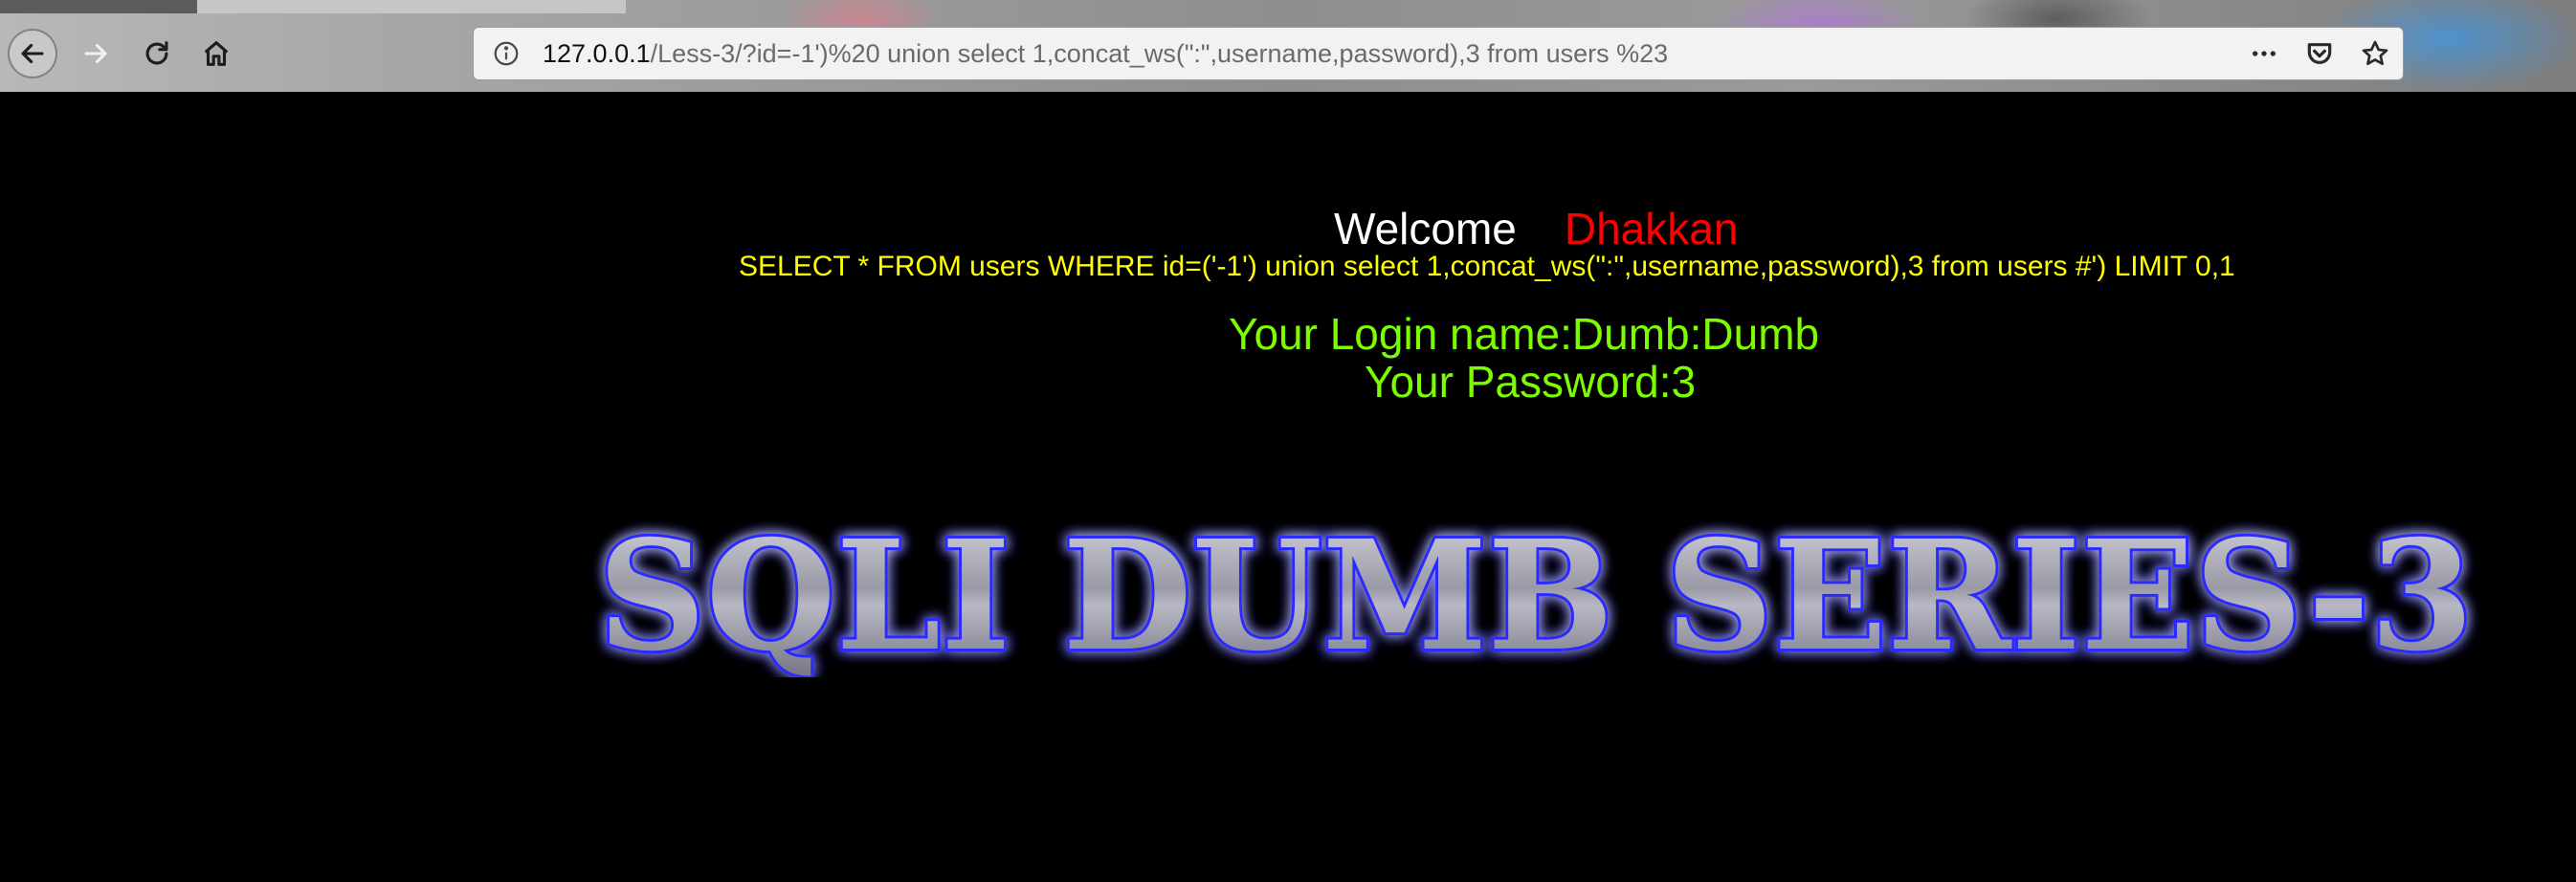 Image resolution: width=2576 pixels, height=882 pixels. What do you see at coordinates (1536, 228) in the screenshot?
I see `welcome-line: Welcome Dhakkan` at bounding box center [1536, 228].